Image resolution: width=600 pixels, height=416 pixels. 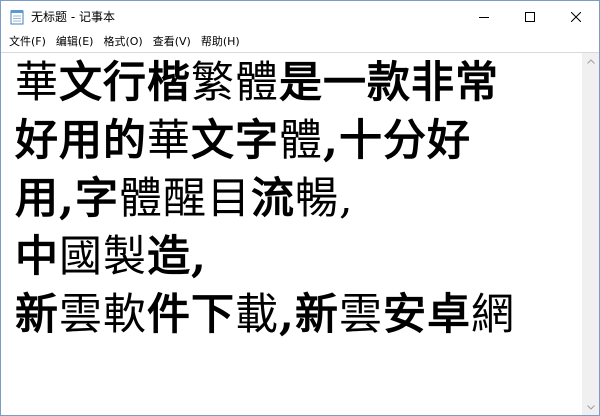 What do you see at coordinates (492, 315) in the screenshot?
I see `text-run: 網` at bounding box center [492, 315].